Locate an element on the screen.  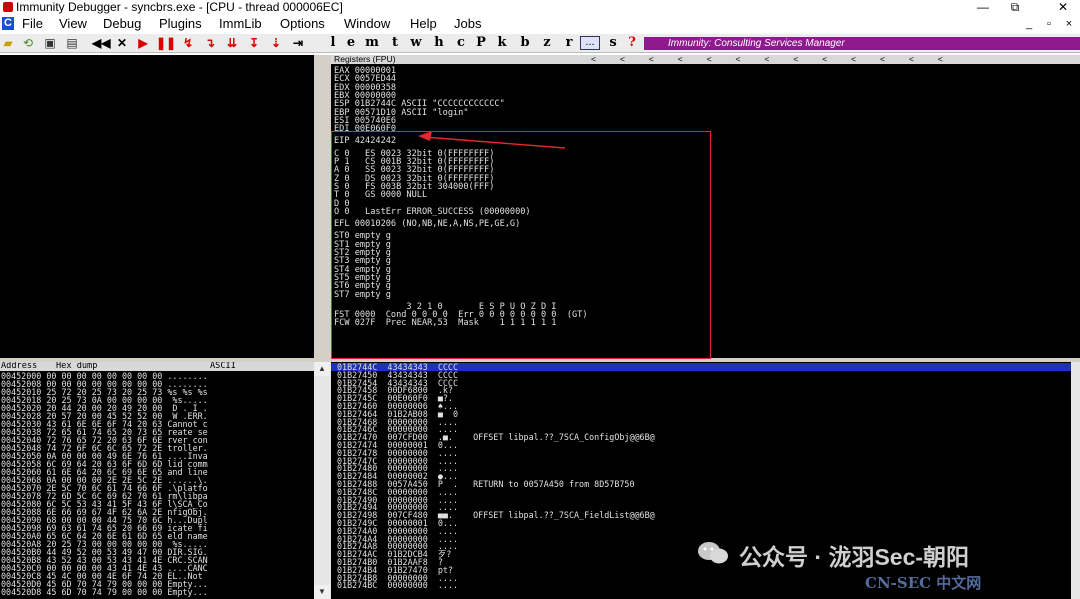
minimize-button: — is located at coordinates (983, 7).